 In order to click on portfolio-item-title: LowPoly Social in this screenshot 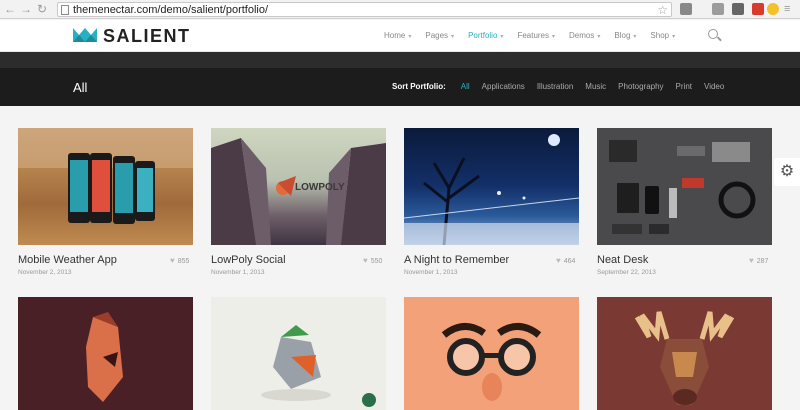, I will do `click(248, 260)`.